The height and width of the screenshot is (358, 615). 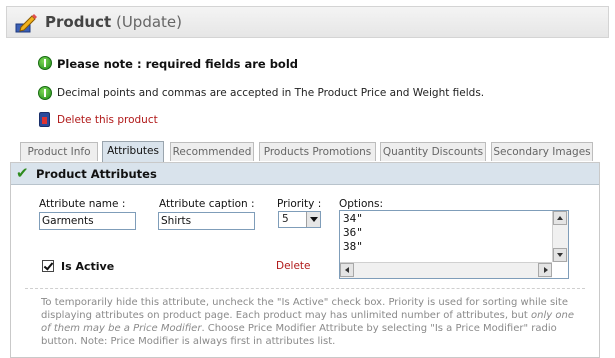 I want to click on pencil-edit-icon, so click(x=26, y=23).